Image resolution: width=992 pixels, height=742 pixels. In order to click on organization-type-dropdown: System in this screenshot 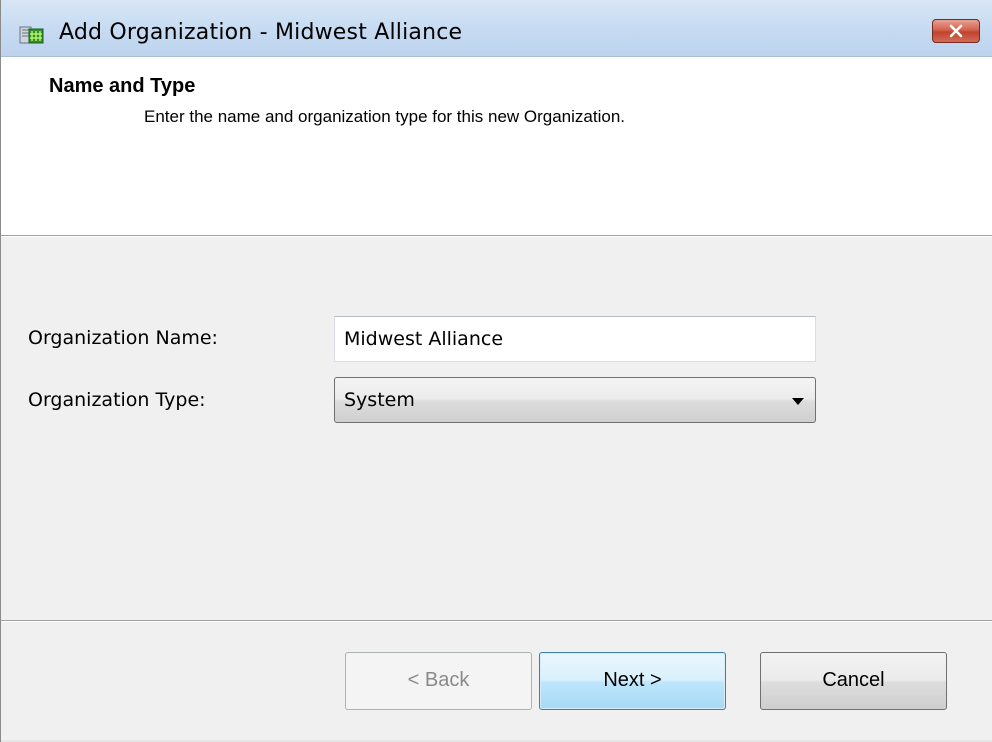, I will do `click(575, 400)`.